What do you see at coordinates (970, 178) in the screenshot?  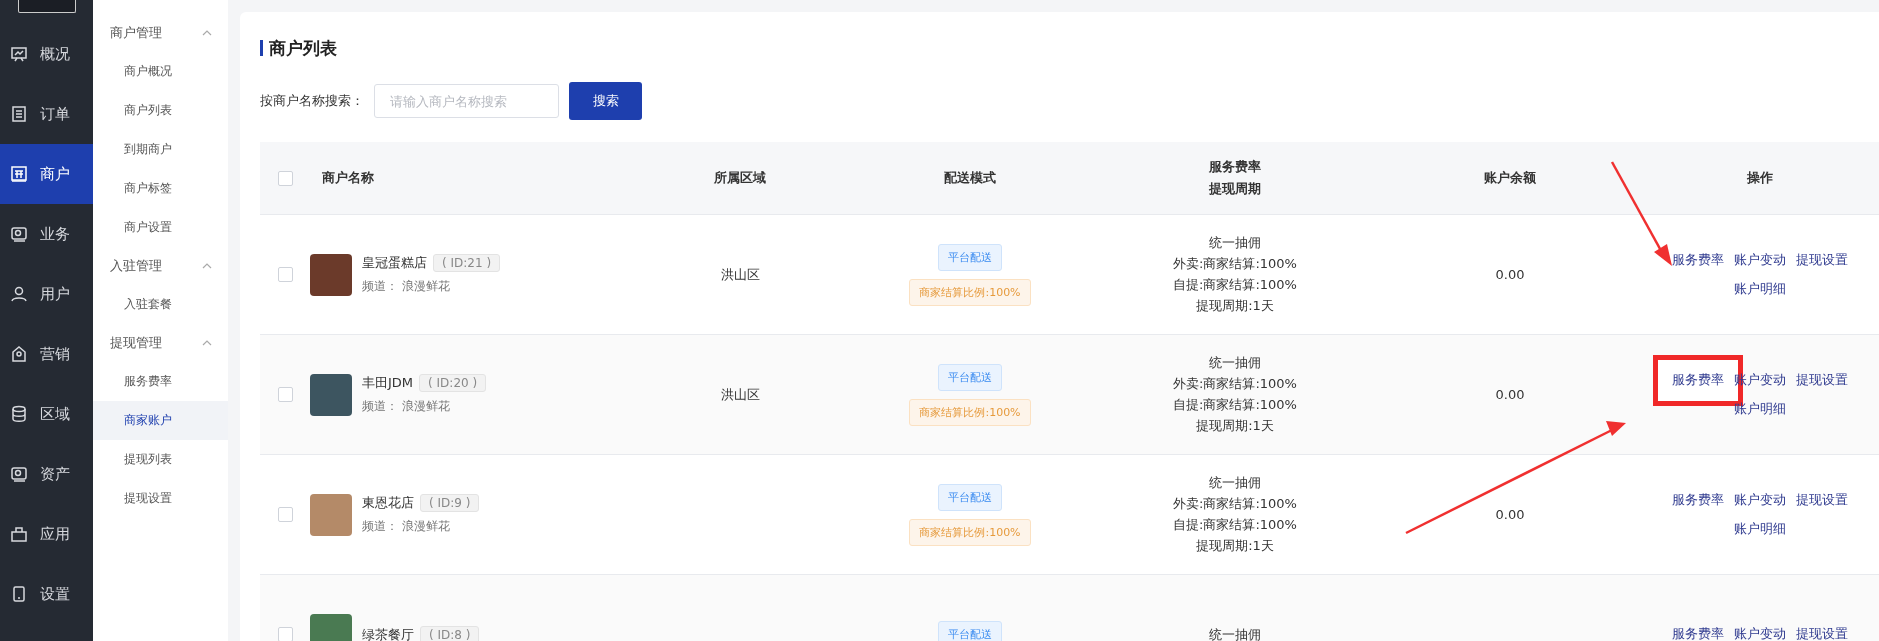 I see `column-header: 配送模式` at bounding box center [970, 178].